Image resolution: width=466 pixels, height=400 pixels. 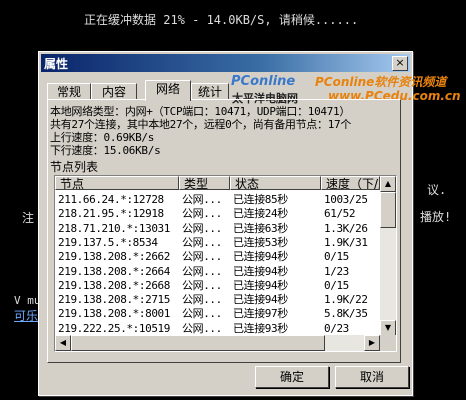 I want to click on node-row: 219.138.208.*:2662 公网... 已连接94秒 0/15, so click(x=217, y=257).